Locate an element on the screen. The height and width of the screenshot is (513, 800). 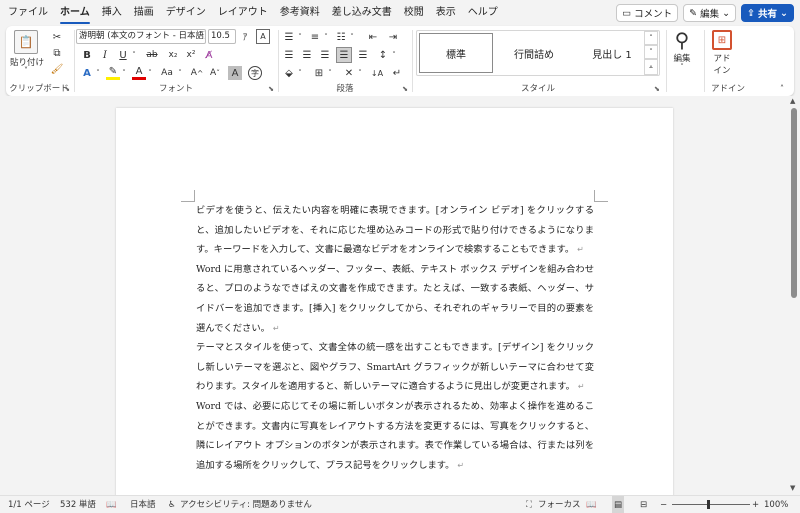
tab-design: デザイン is located at coordinates (186, 13).